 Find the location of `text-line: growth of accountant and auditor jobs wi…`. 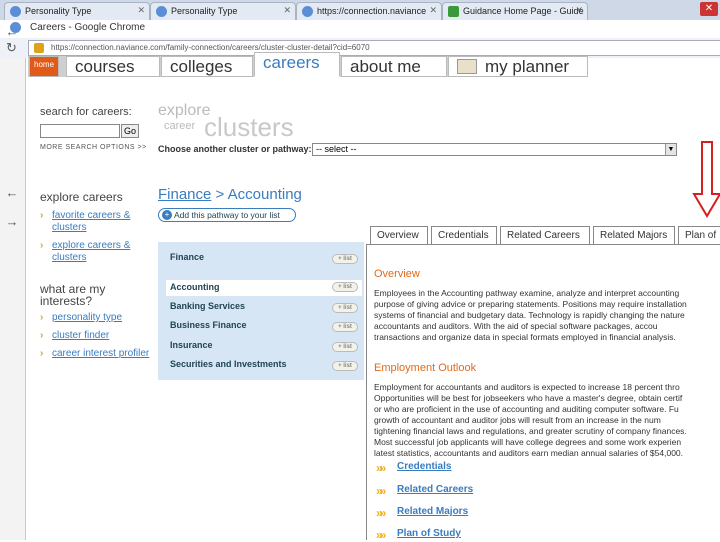

text-line: growth of accountant and auditor jobs wi… is located at coordinates (517, 420).